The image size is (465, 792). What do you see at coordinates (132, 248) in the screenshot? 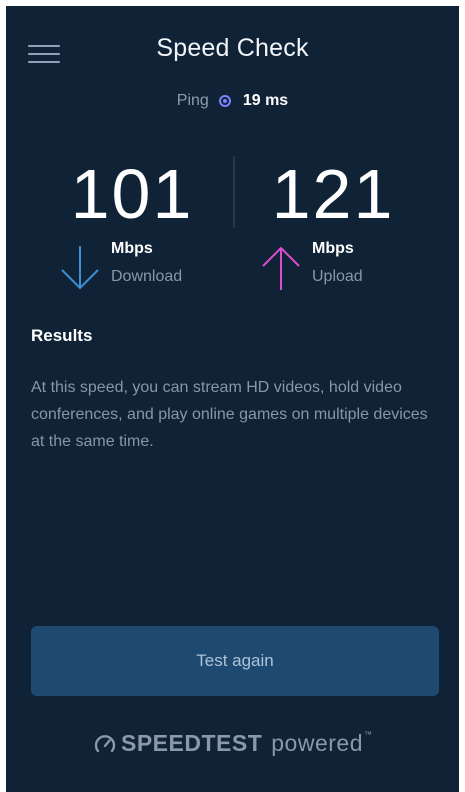
I see `download-unit: Mbps` at bounding box center [132, 248].